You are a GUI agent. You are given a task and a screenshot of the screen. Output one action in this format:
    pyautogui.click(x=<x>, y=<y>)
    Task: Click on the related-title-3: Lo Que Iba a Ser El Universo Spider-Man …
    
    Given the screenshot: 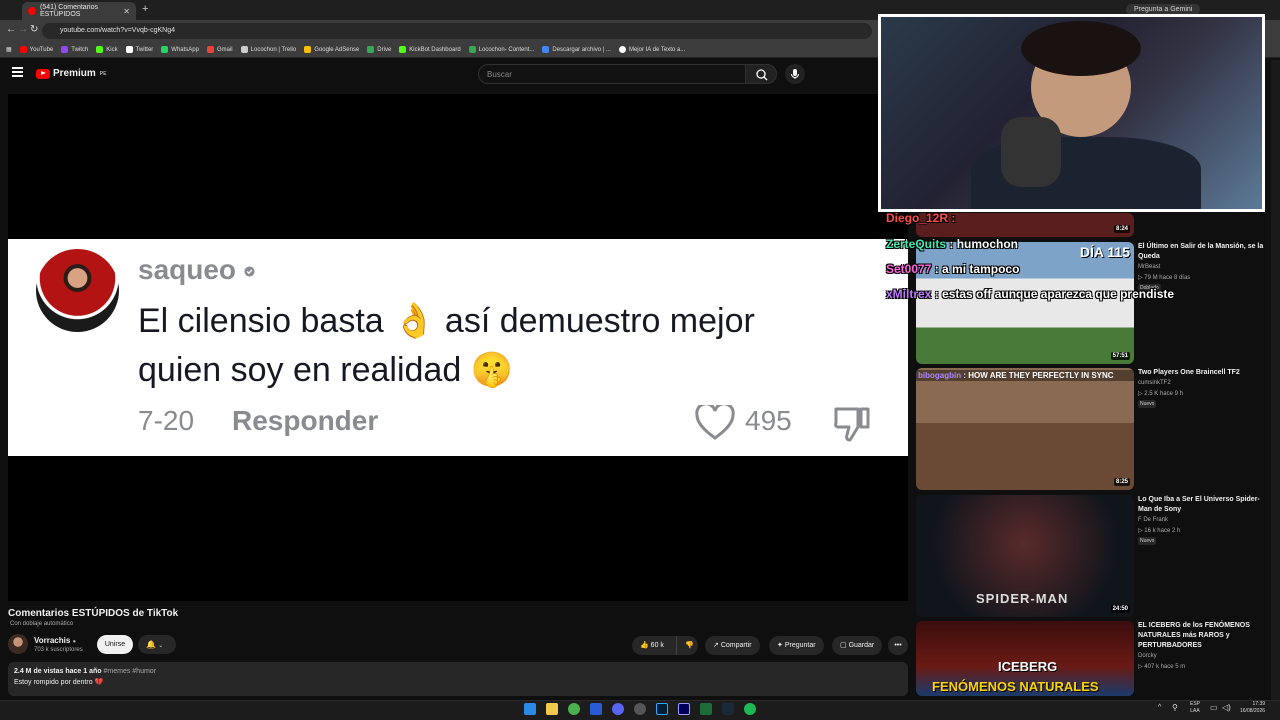 What is the action you would take?
    pyautogui.click(x=1204, y=505)
    